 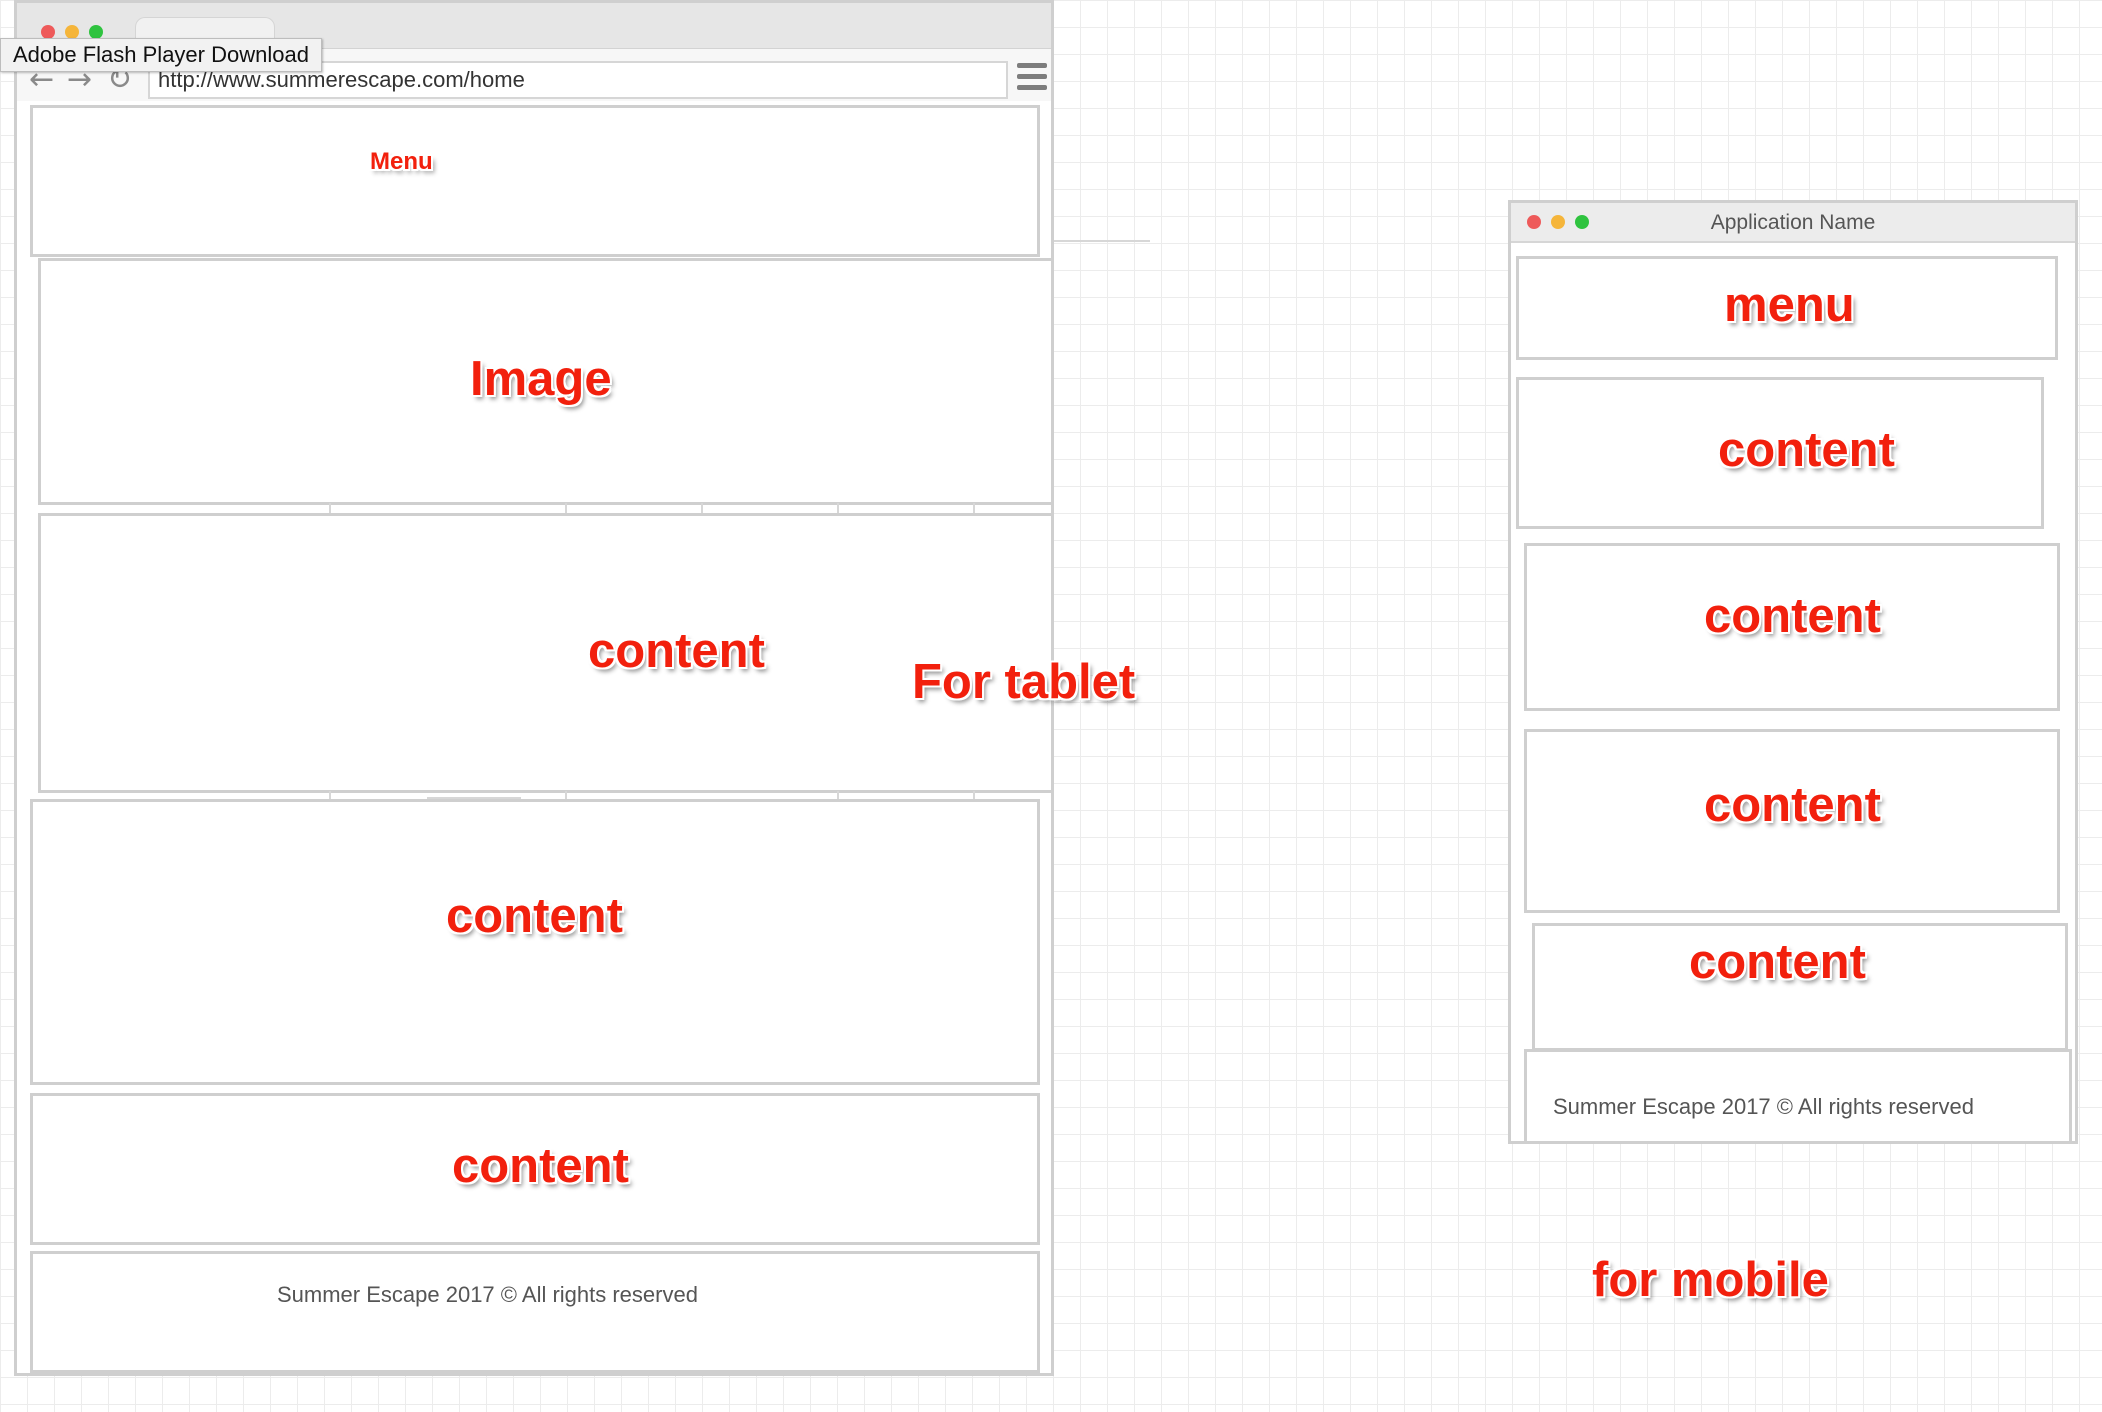 I want to click on mobile-footer-box: Summer Escape 2017 © All rights reserved, so click(x=1798, y=1096).